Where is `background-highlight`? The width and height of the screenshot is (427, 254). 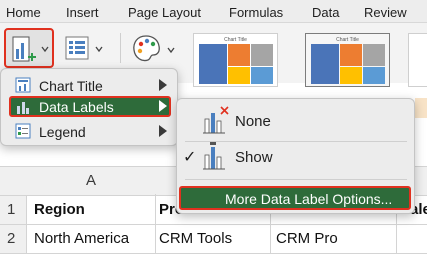
background-highlight is located at coordinates (421, 108).